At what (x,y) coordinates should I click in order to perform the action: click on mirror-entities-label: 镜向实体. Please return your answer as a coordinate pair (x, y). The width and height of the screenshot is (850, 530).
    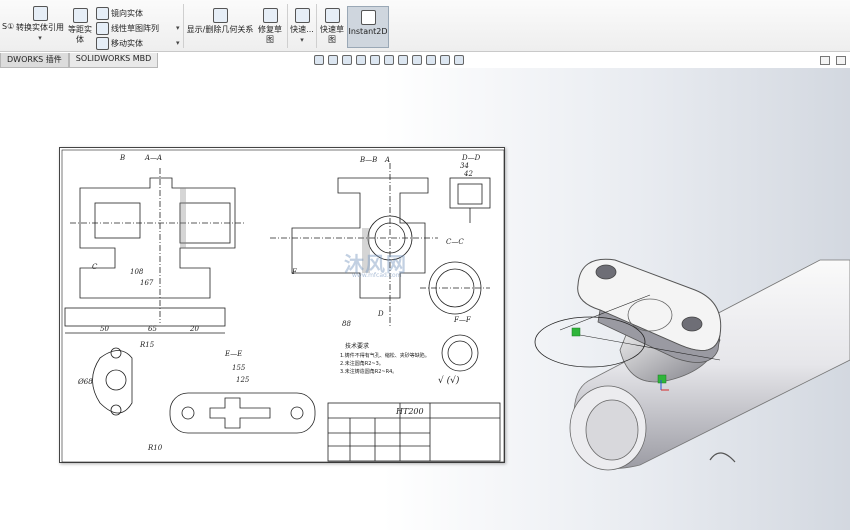
    Looking at the image, I should click on (127, 13).